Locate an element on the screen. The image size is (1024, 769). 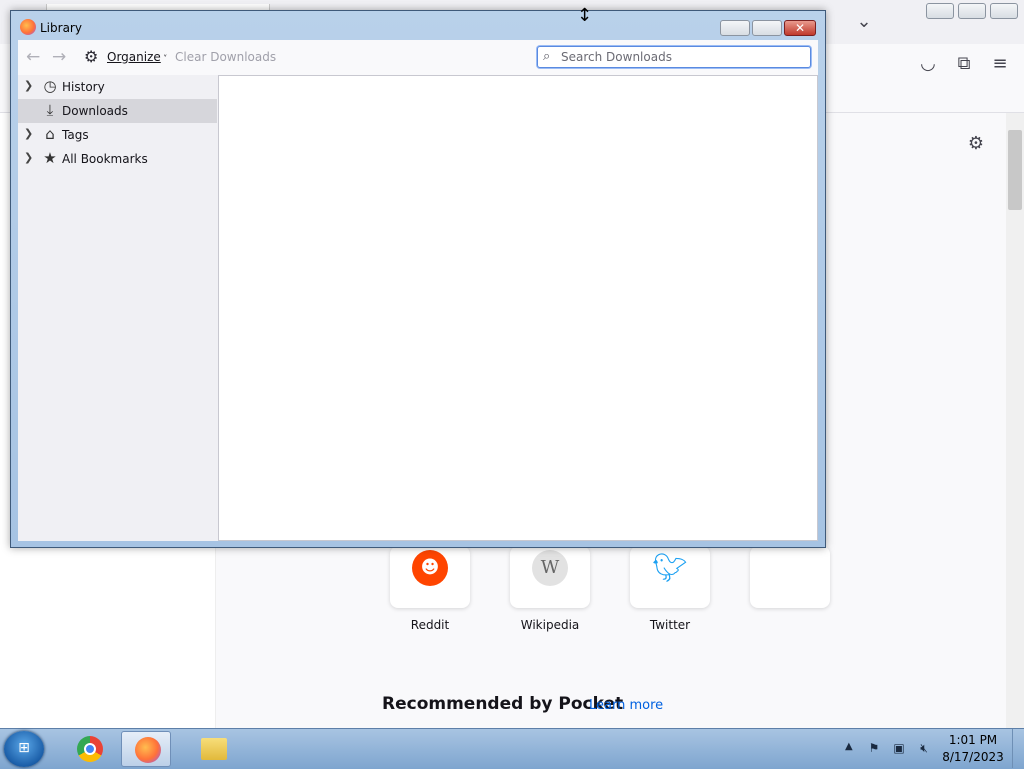
library-maximize-button is located at coordinates (767, 28).